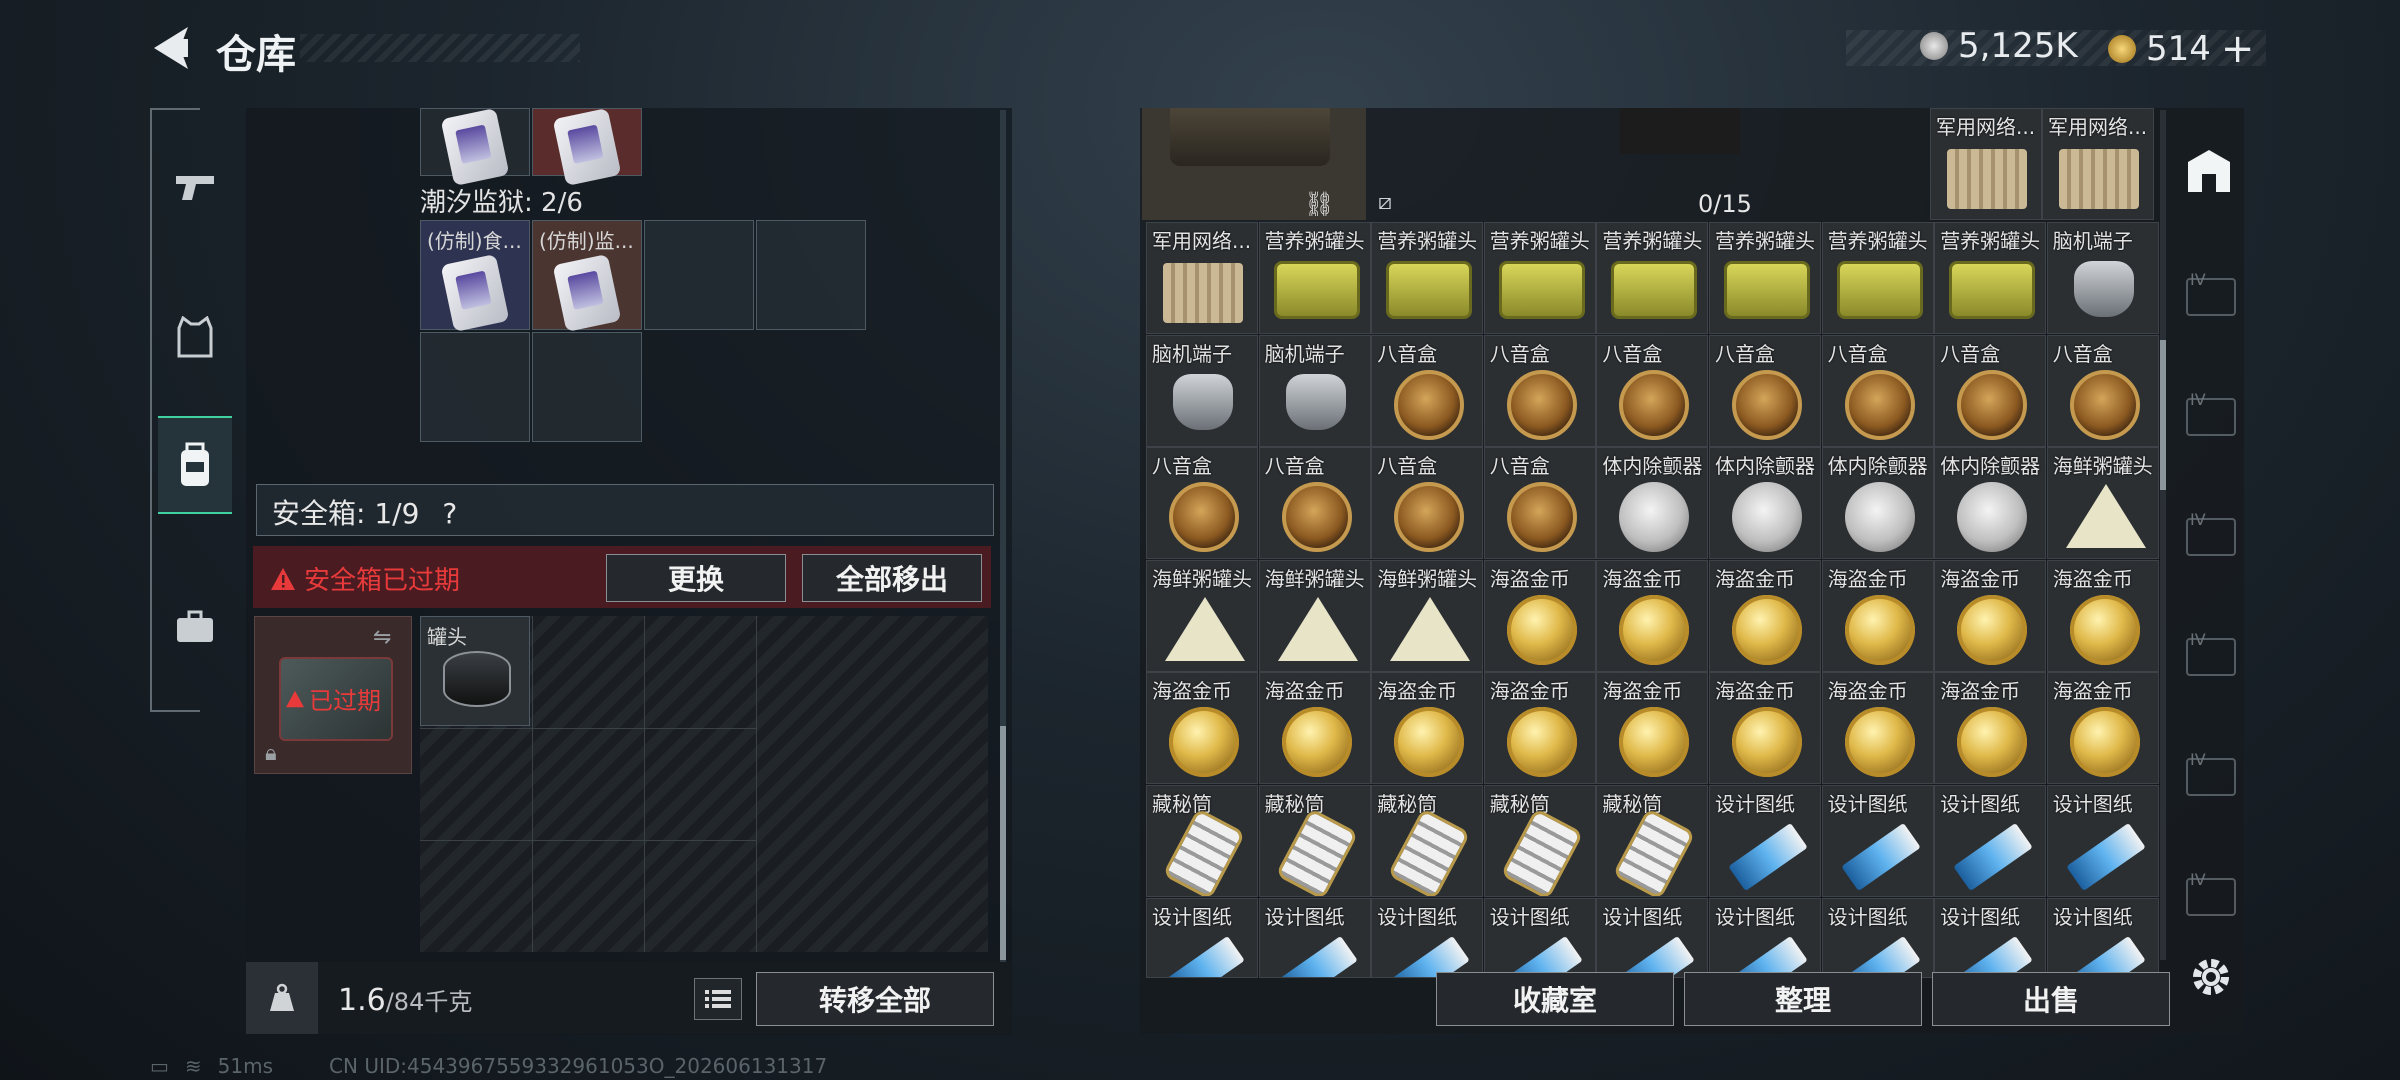  I want to click on transfer-all-button: 转移全部, so click(875, 999).